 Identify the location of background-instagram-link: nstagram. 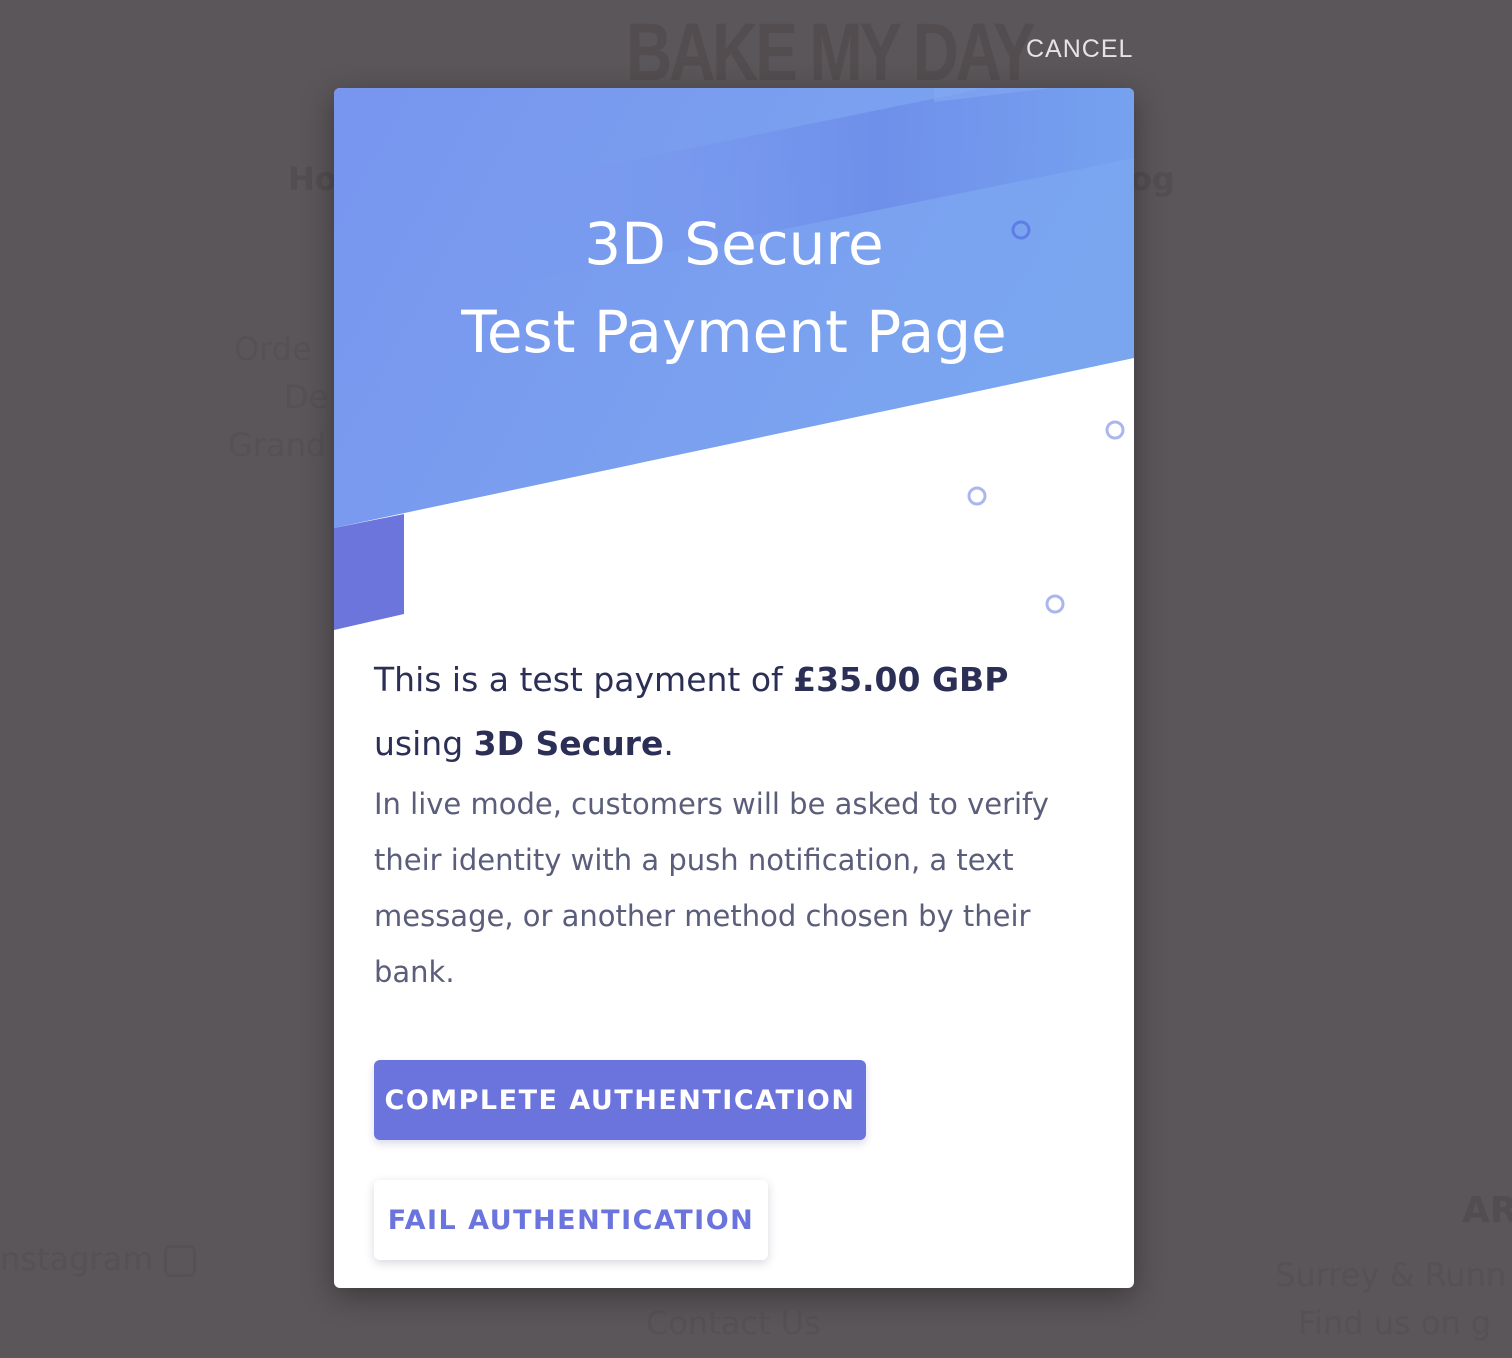
(98, 1259).